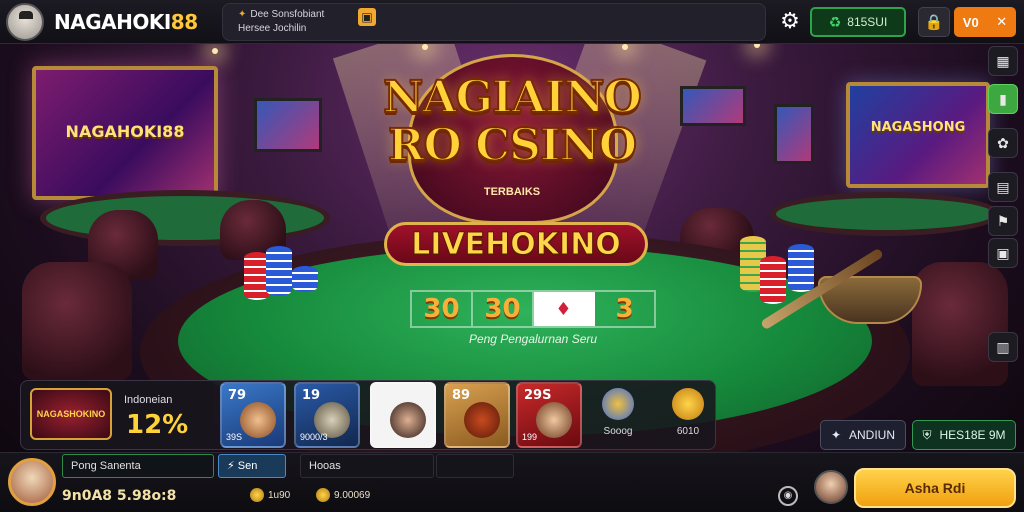 This screenshot has height=512, width=1024. I want to click on notice-line-2: Hersee Jochilin, so click(272, 28).